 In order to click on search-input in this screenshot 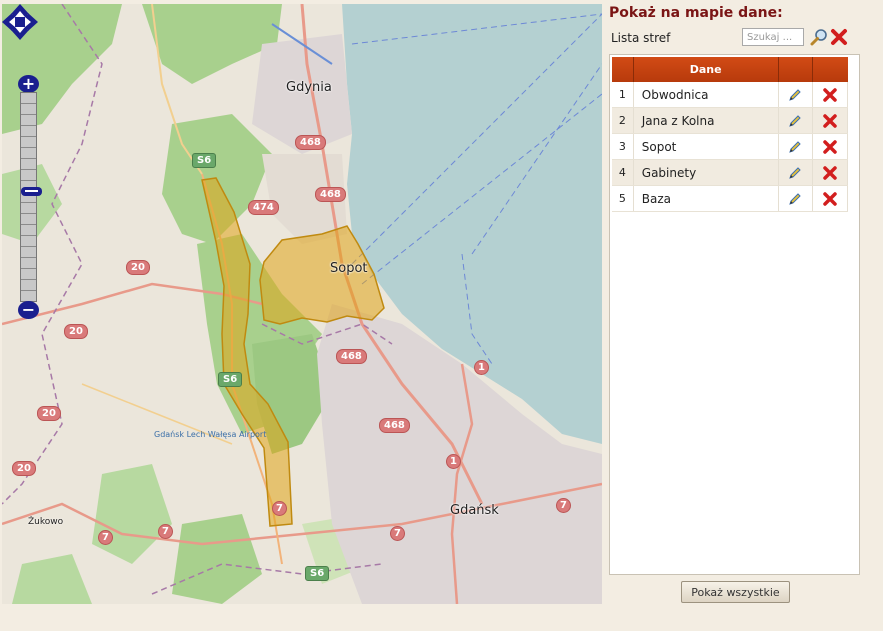, I will do `click(773, 37)`.